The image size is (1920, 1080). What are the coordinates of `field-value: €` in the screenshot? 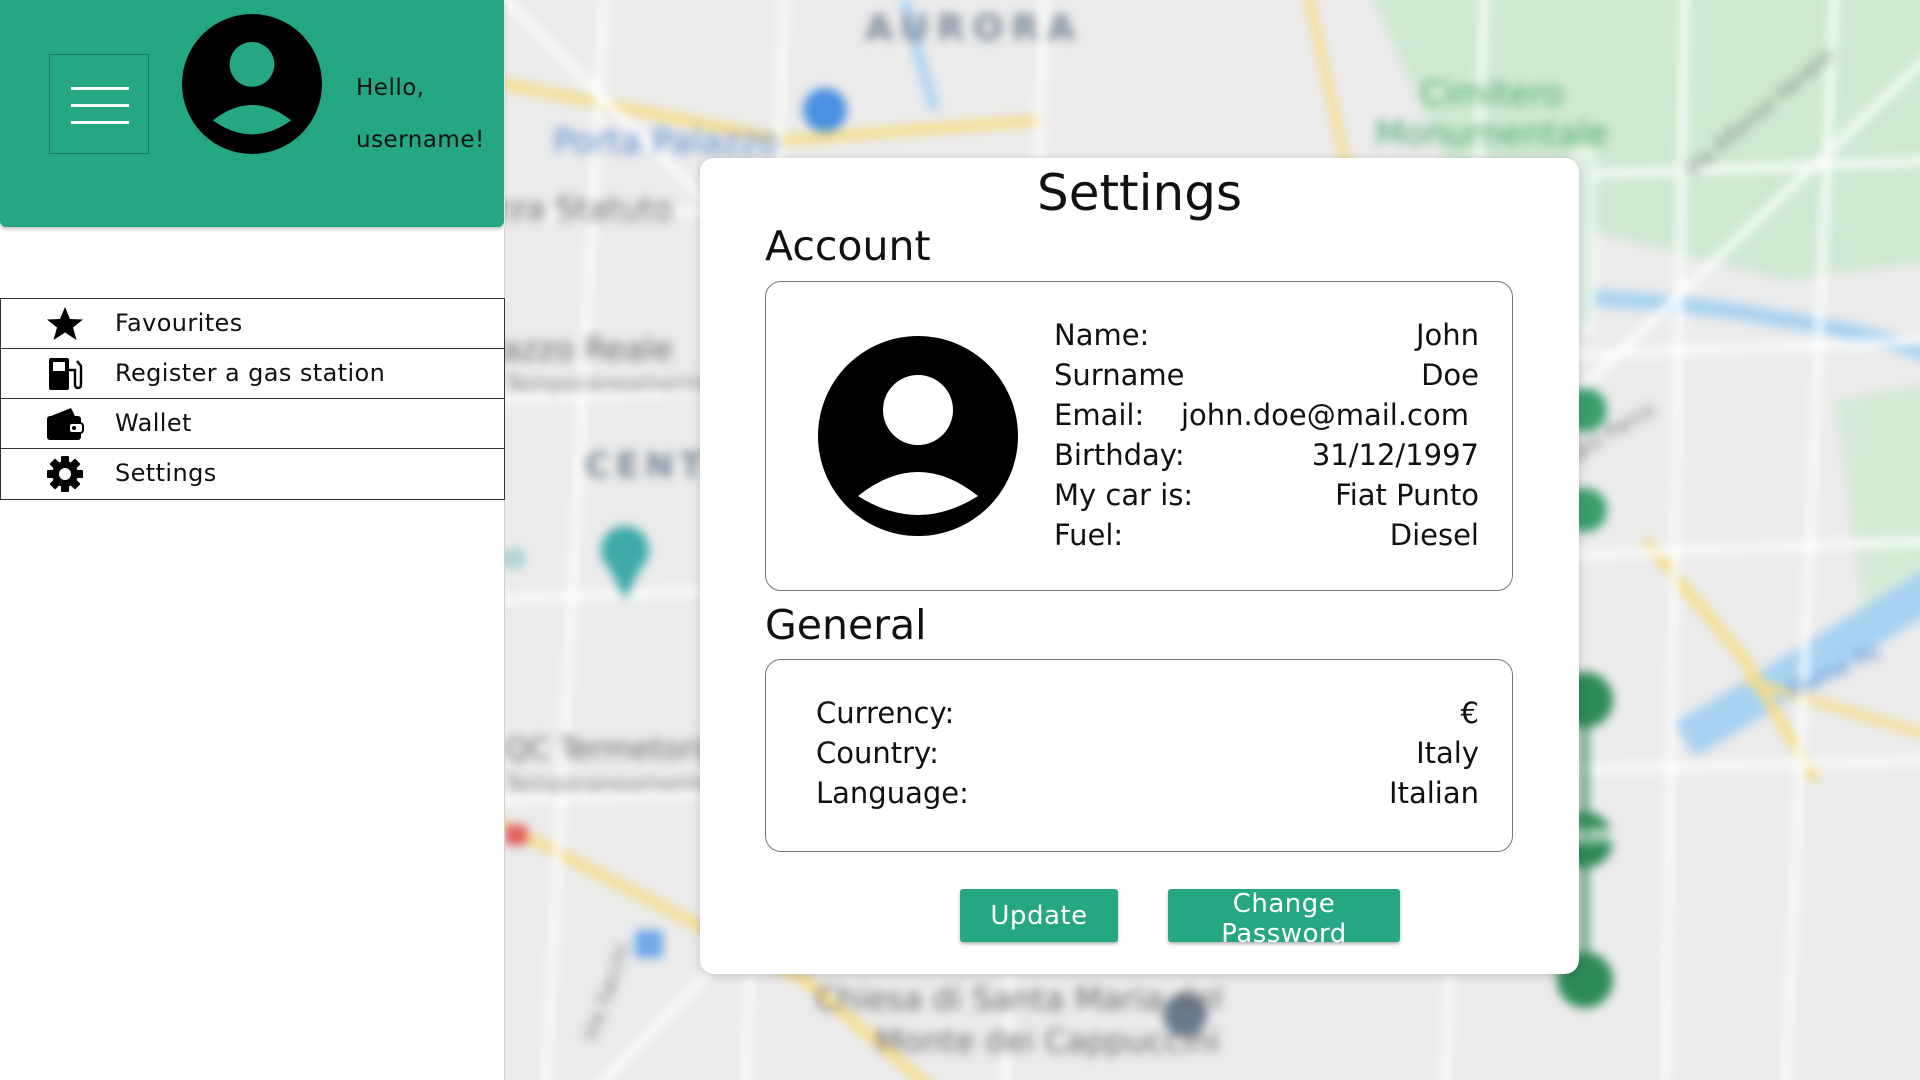 It's located at (1469, 713).